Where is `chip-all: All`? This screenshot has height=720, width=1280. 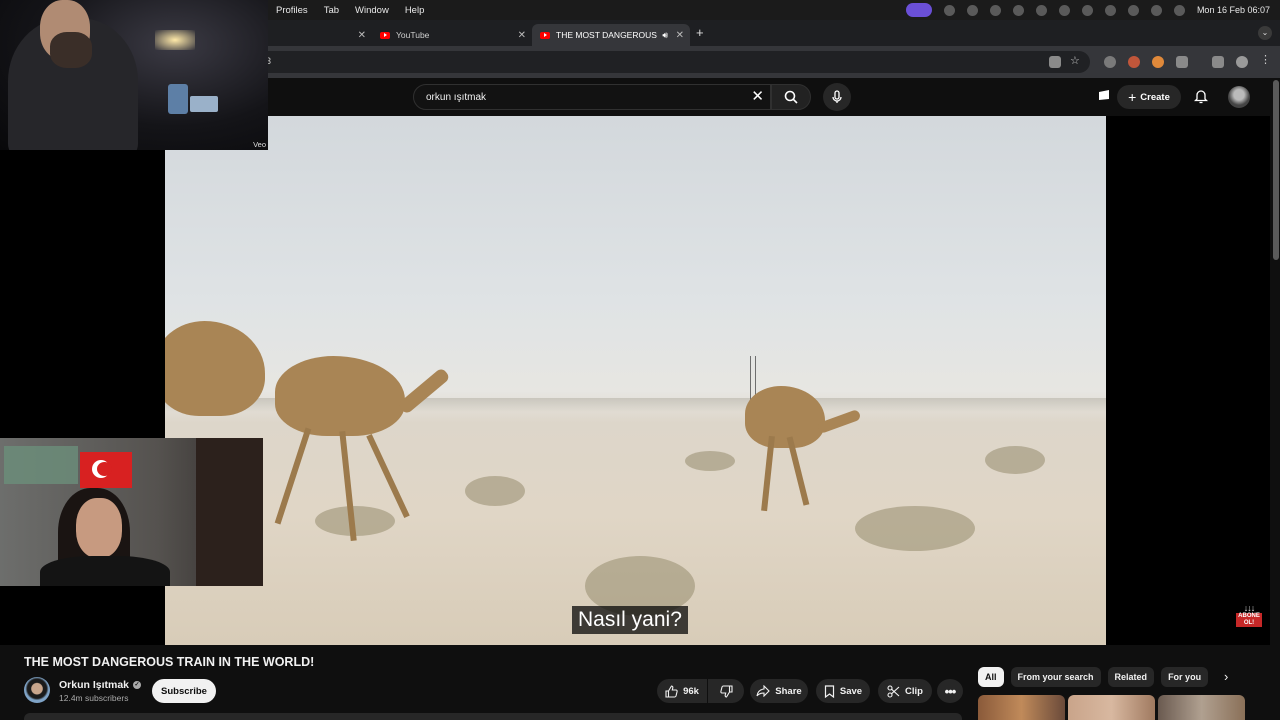
chip-all: All is located at coordinates (991, 677).